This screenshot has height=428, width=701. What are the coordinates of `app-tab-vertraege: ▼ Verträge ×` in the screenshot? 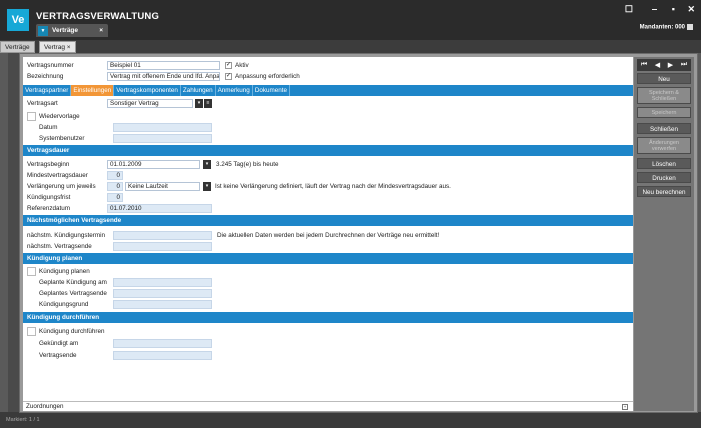 It's located at (72, 30).